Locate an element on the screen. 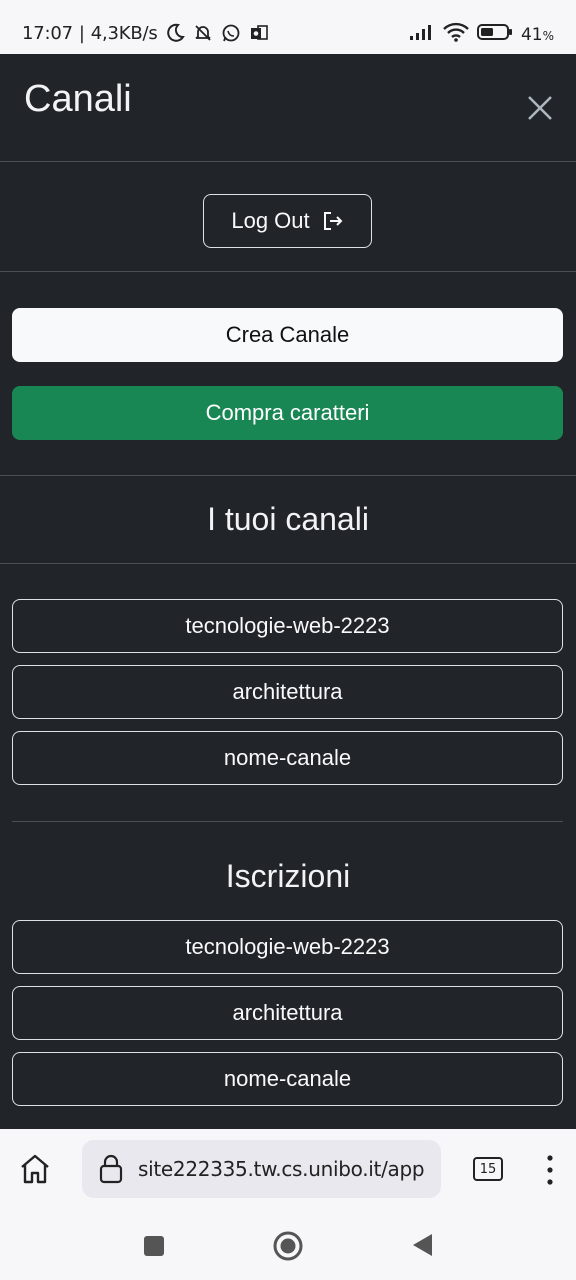  url-text: site222335.tw.cs.unibo.it/app is located at coordinates (281, 1169).